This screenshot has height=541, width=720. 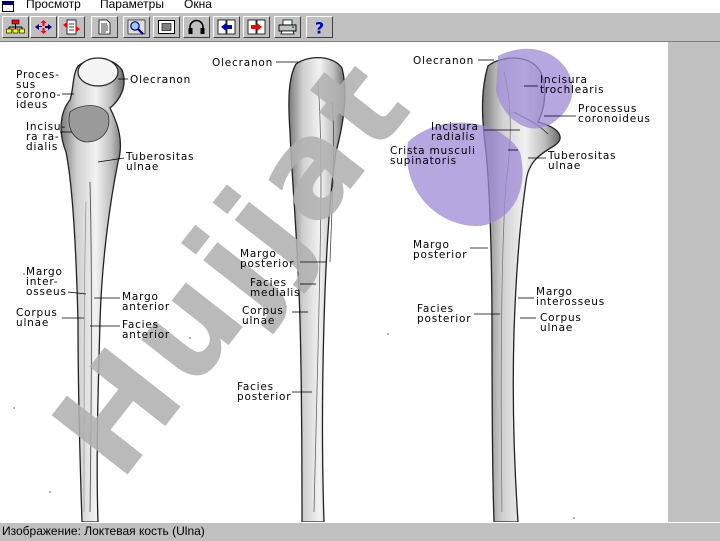 What do you see at coordinates (264, 392) in the screenshot?
I see `label-facies-posterior-2: Facies posterior` at bounding box center [264, 392].